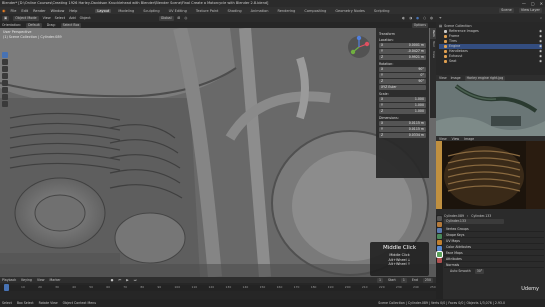 This screenshot has width=545, height=307. Describe the element at coordinates (402, 75) in the screenshot. I see `rotation-y-field: Y 0°` at that location.